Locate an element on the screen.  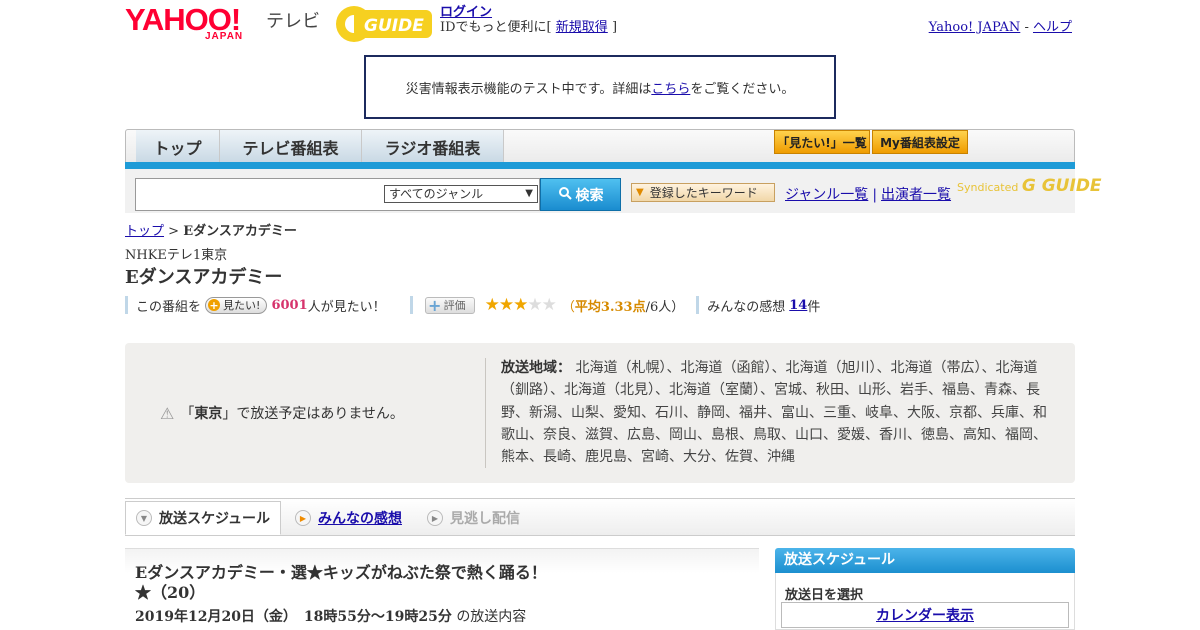
impressions-count-link: 14 is located at coordinates (798, 305).